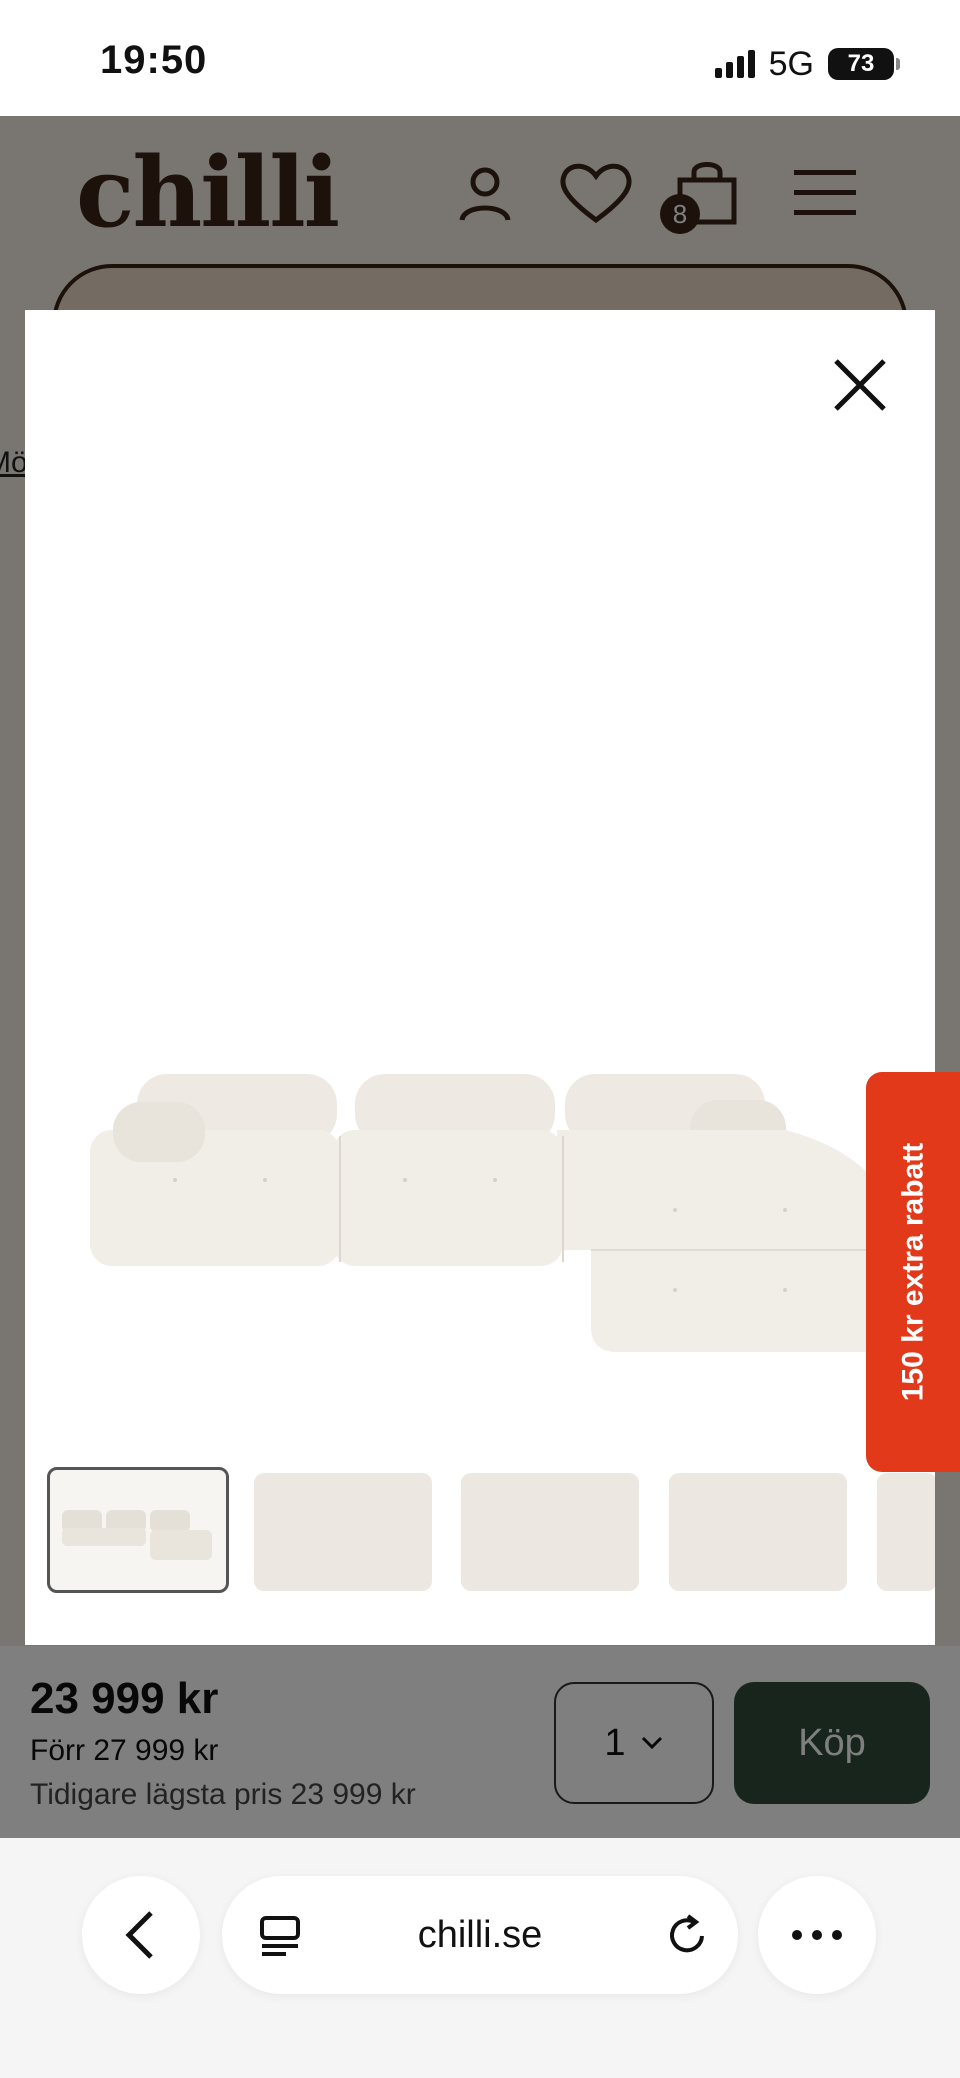 Image resolution: width=960 pixels, height=2078 pixels. What do you see at coordinates (154, 60) in the screenshot?
I see `status-time: 19:50` at bounding box center [154, 60].